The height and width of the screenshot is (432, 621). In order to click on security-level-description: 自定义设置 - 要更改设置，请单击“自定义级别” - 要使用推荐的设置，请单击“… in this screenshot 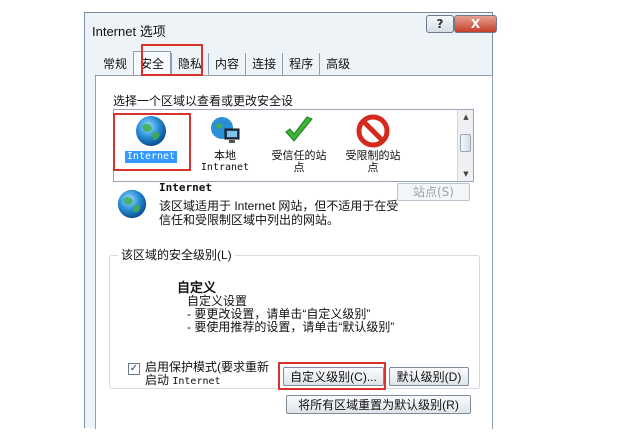, I will do `click(290, 314)`.